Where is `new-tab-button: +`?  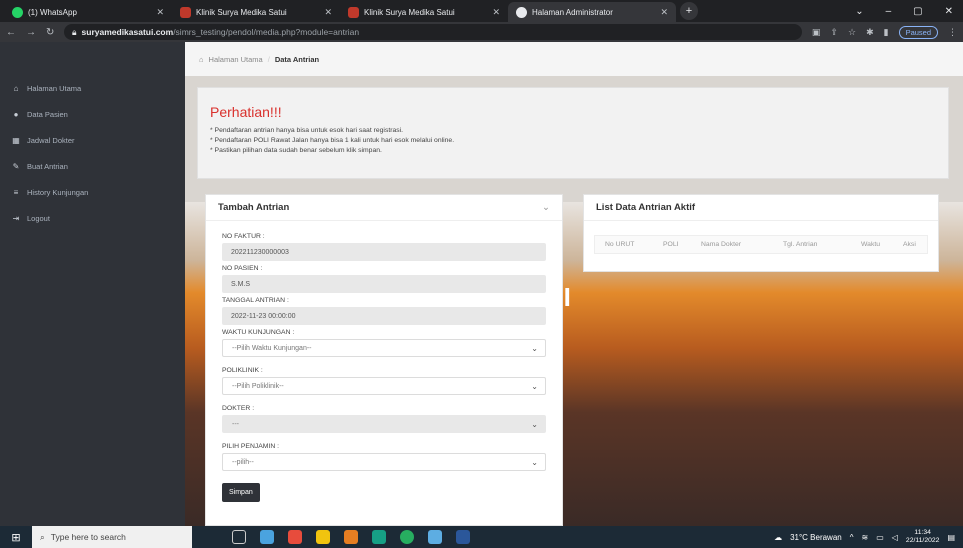
new-tab-button: + is located at coordinates (689, 11).